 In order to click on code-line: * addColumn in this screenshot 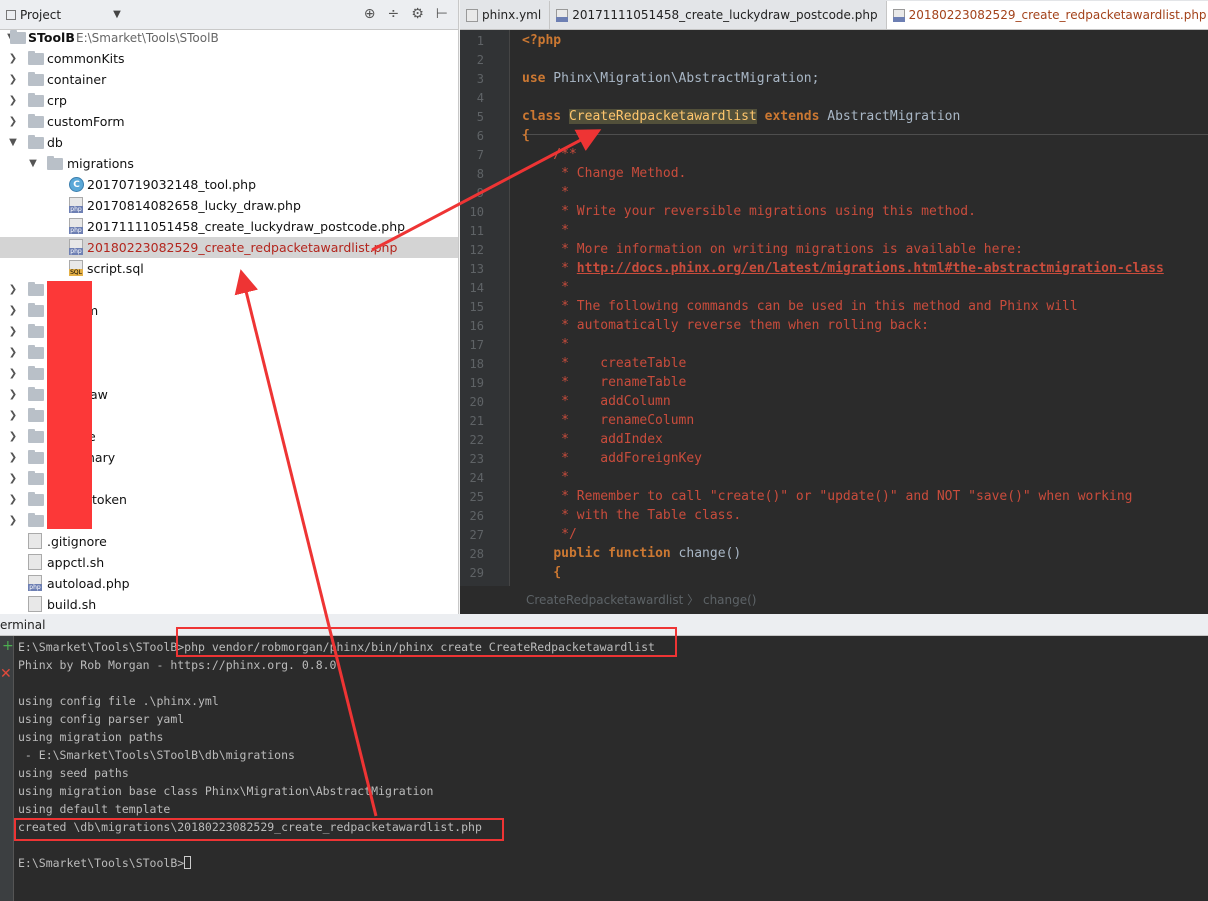, I will do `click(596, 401)`.